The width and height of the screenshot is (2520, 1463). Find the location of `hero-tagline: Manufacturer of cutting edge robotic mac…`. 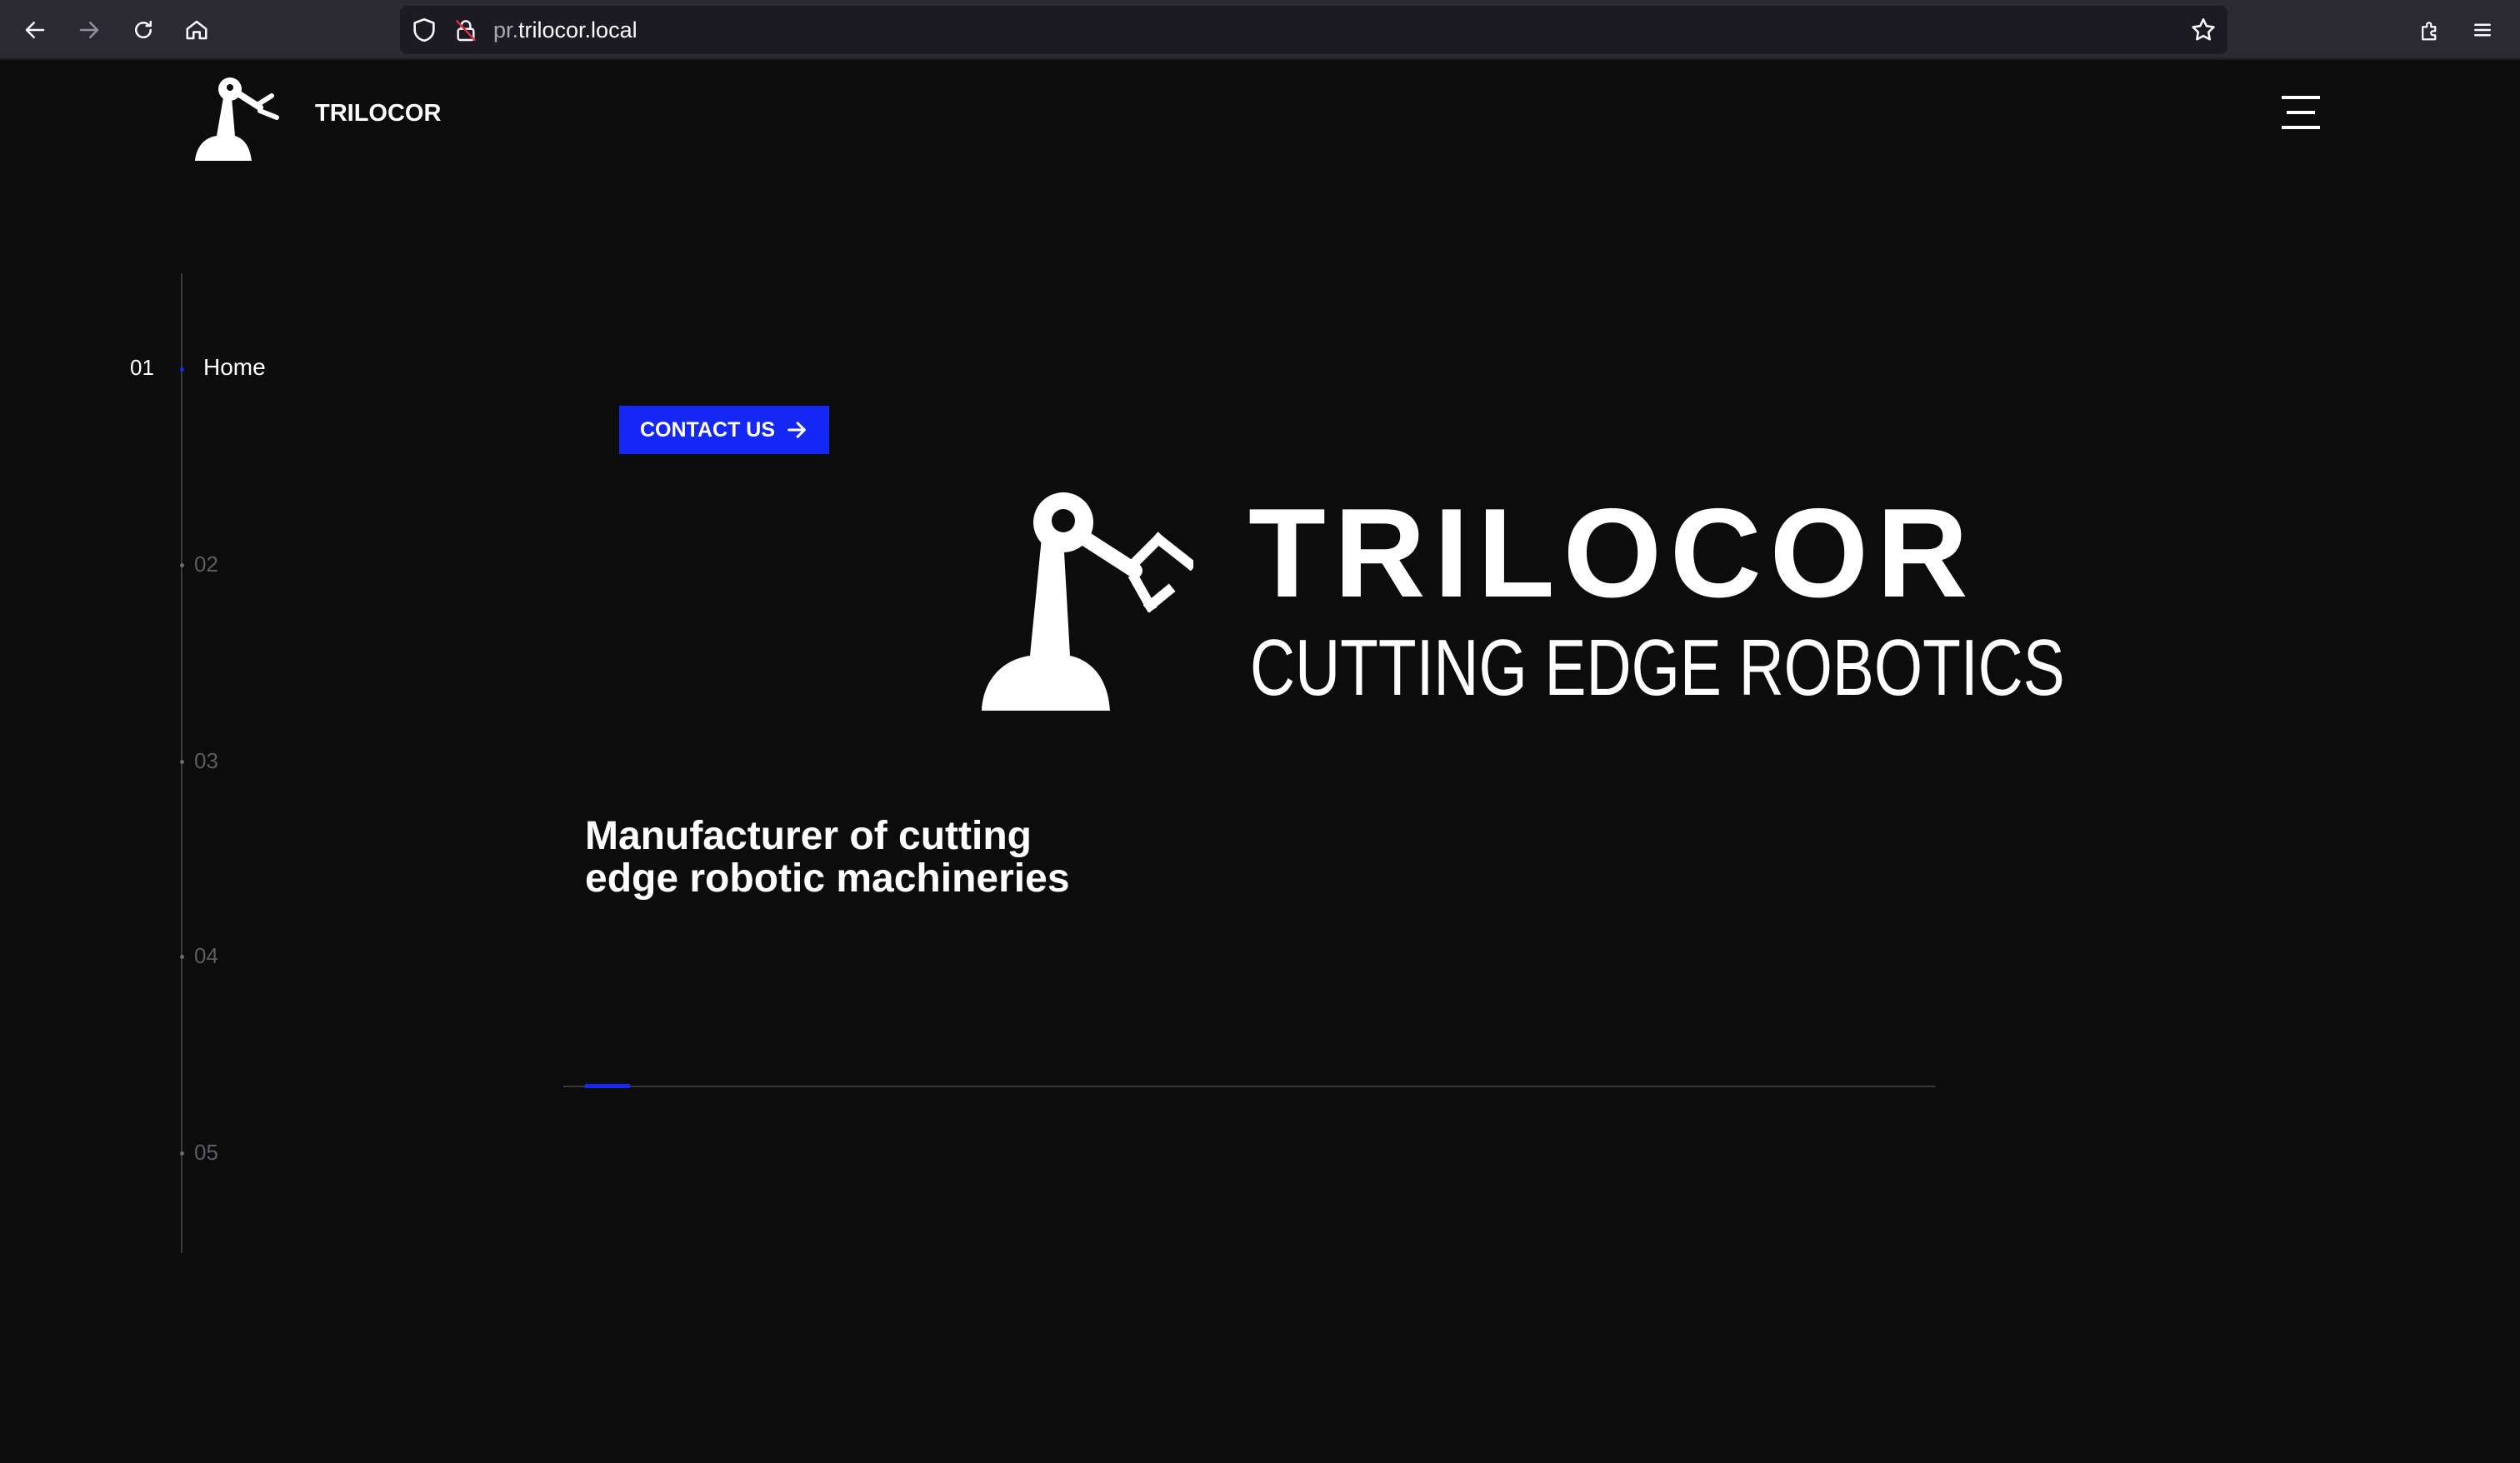

hero-tagline: Manufacturer of cutting edge robotic mac… is located at coordinates (827, 857).